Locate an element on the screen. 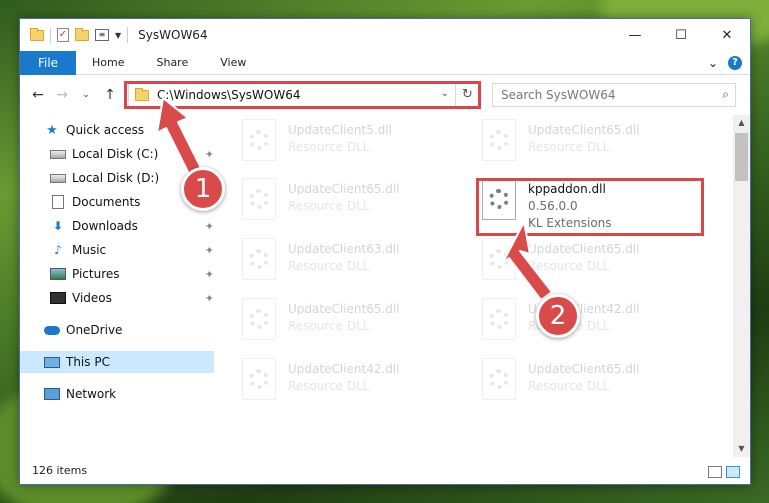 Image resolution: width=769 pixels, height=503 pixels. view-switcher is located at coordinates (724, 472).